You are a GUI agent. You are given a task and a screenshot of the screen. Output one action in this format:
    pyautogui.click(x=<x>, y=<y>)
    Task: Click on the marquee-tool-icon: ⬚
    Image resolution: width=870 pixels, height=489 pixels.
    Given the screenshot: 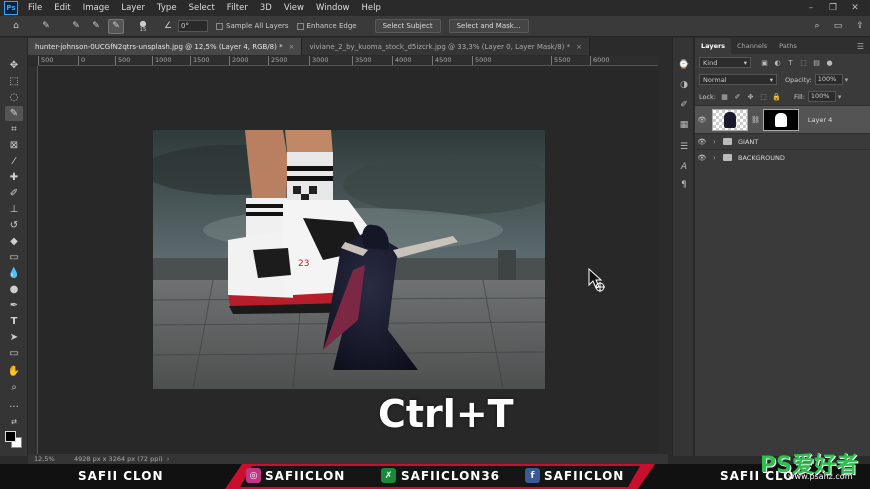 What is the action you would take?
    pyautogui.click(x=14, y=81)
    